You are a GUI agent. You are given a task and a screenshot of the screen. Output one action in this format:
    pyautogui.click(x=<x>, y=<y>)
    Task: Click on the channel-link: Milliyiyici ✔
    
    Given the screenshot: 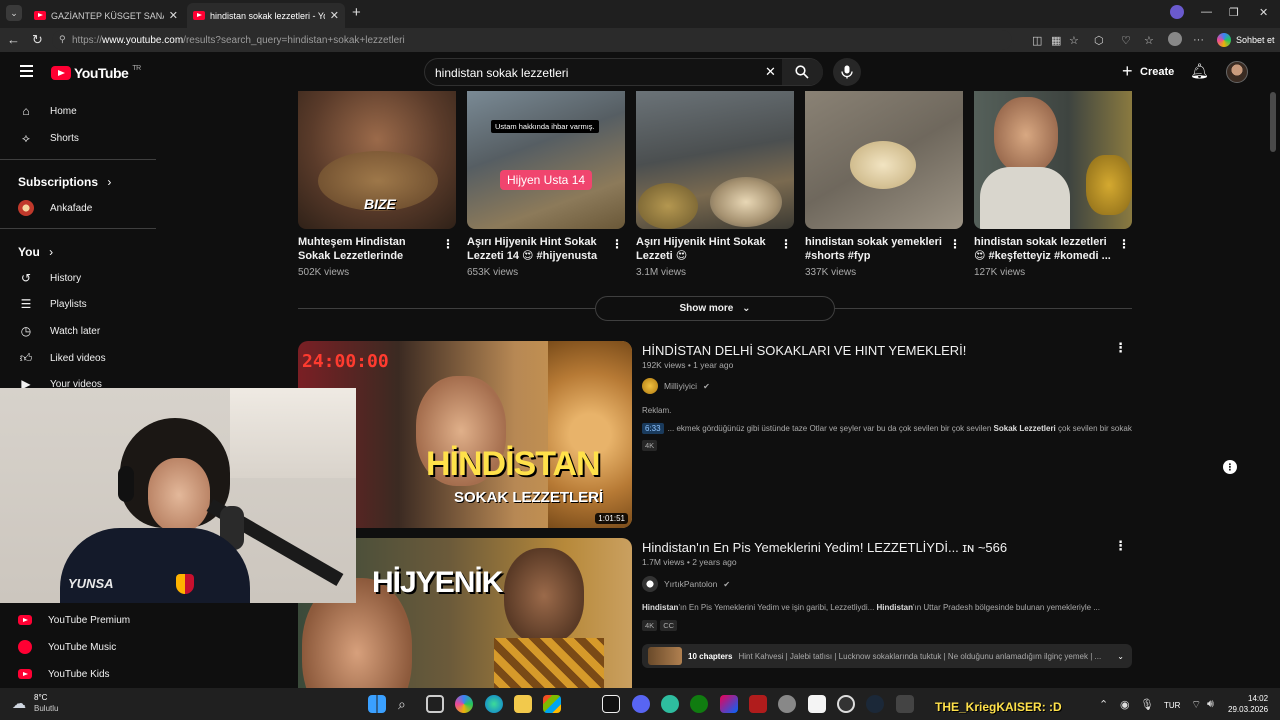 What is the action you would take?
    pyautogui.click(x=676, y=386)
    